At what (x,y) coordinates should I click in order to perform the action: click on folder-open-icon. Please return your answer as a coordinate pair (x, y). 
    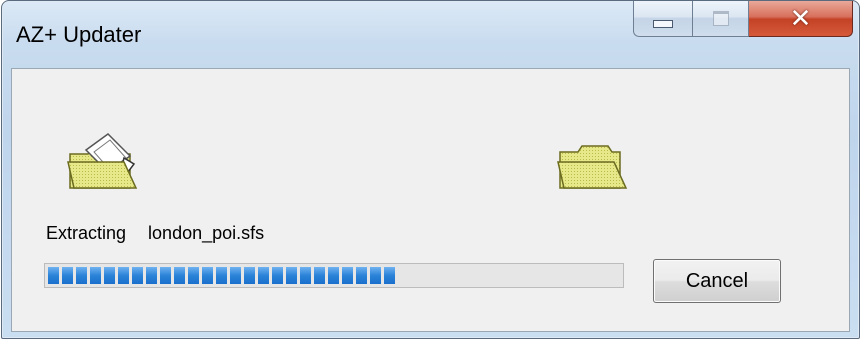
    Looking at the image, I should click on (101, 162).